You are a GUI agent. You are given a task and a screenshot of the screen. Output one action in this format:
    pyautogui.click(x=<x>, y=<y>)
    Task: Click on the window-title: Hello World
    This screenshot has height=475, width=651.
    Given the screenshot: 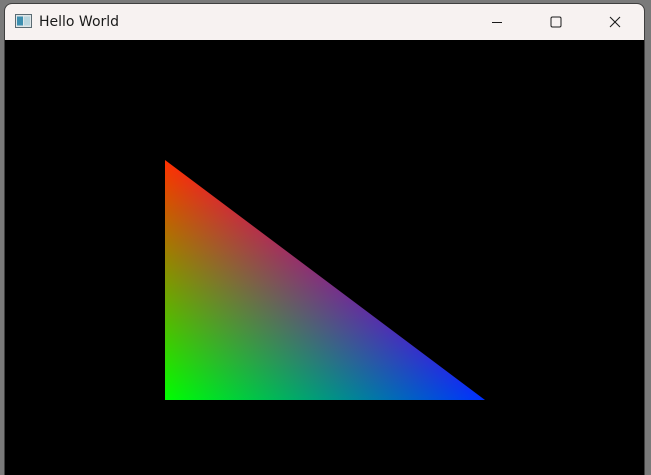 What is the action you would take?
    pyautogui.click(x=79, y=22)
    